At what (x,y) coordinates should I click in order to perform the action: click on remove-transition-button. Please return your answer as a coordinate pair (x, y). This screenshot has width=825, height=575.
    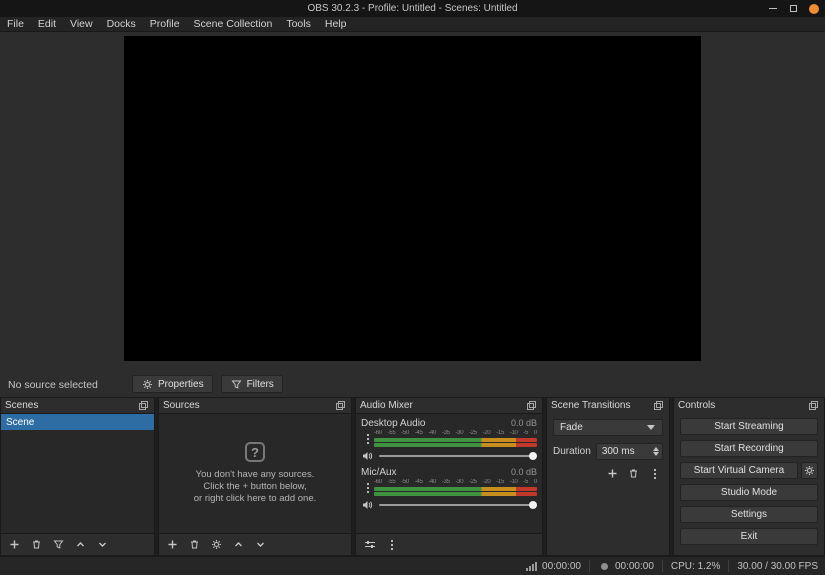
    Looking at the image, I should click on (633, 473).